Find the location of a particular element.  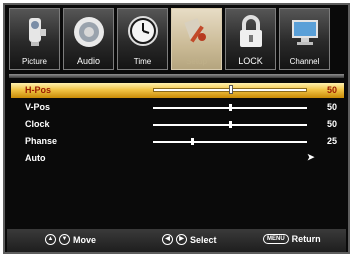

setting-label: V-Pos is located at coordinates (38, 107).